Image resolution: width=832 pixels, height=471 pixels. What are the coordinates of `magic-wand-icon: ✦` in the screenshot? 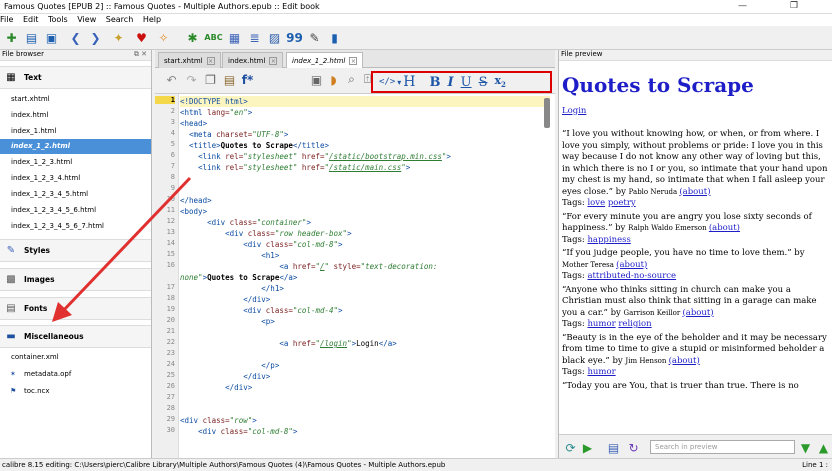 It's located at (118, 37).